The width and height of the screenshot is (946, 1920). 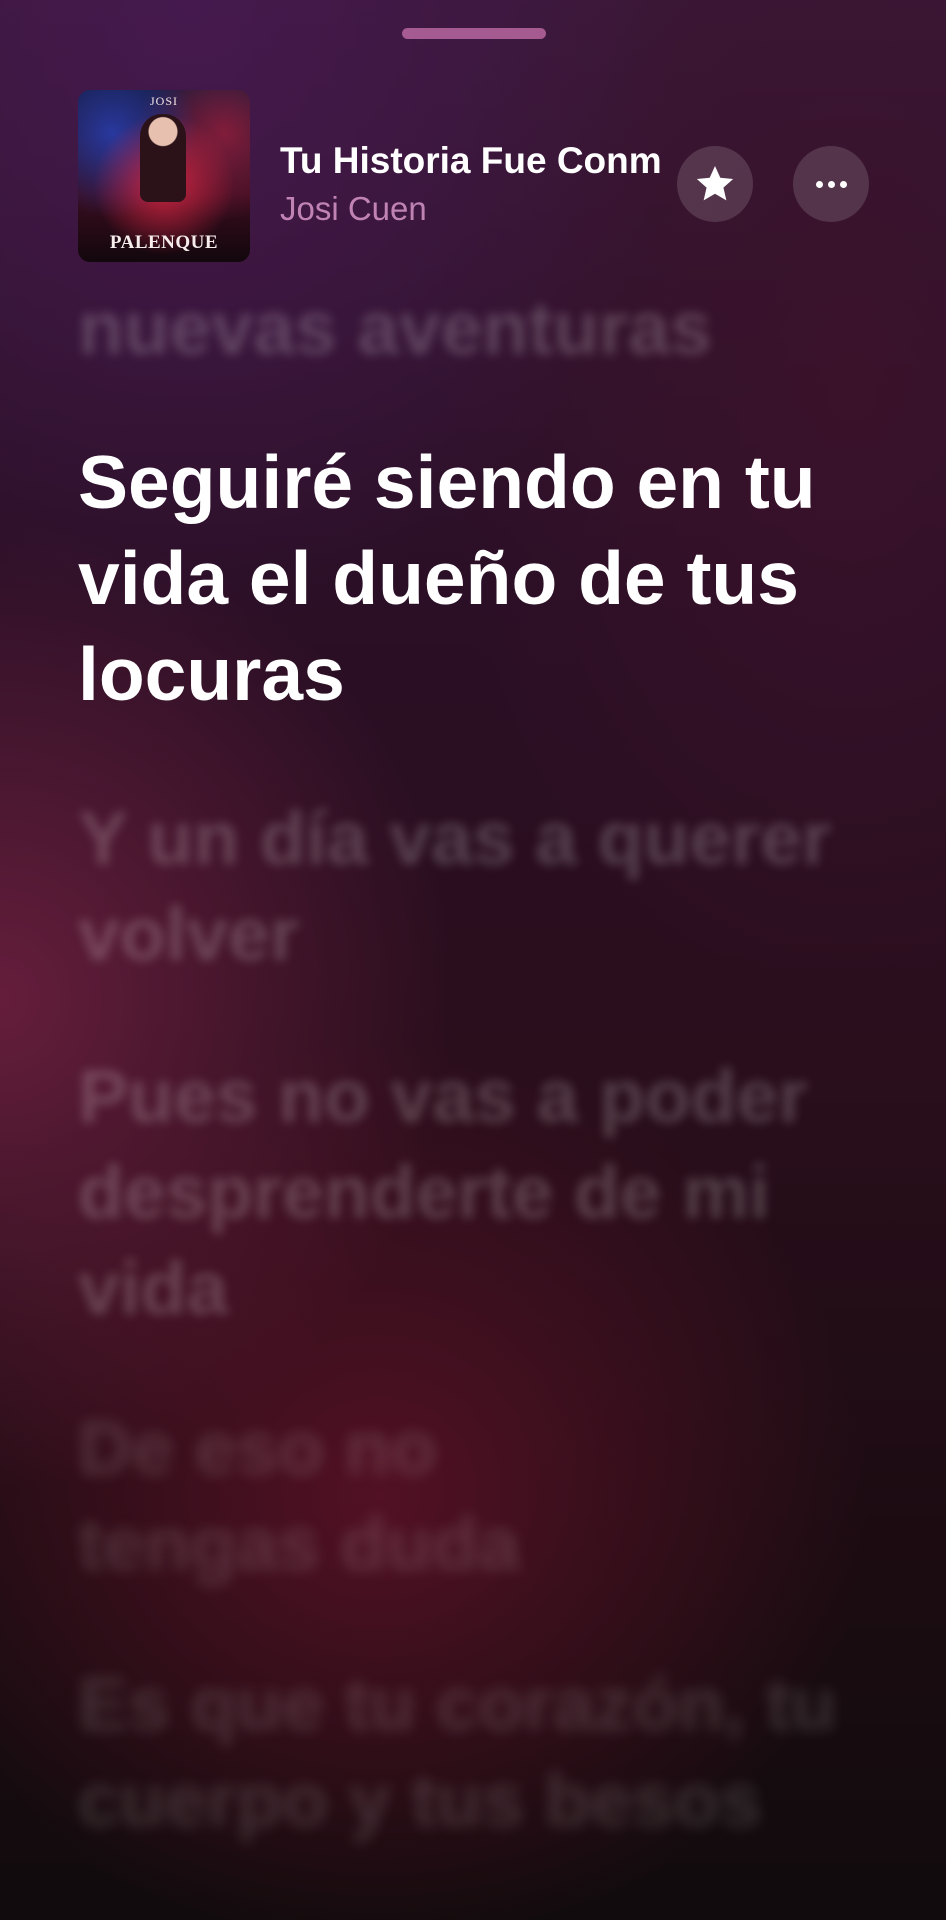 What do you see at coordinates (478, 886) in the screenshot?
I see `lyric-line-upcoming-1: Y un día vas a querer volver` at bounding box center [478, 886].